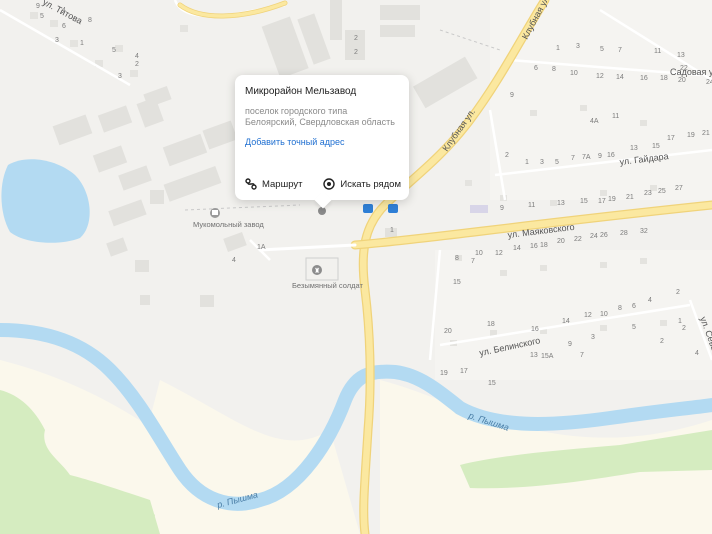  I want to click on route-icon, so click(251, 184).